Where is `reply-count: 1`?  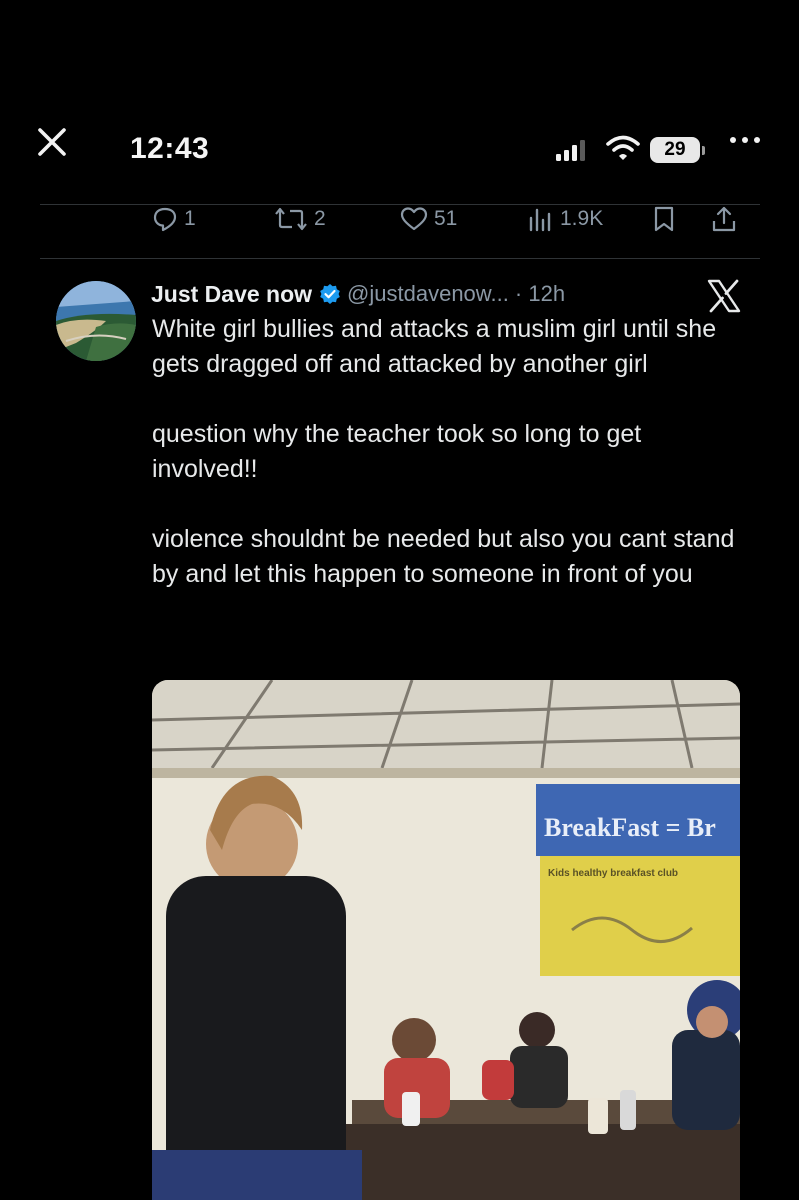 reply-count: 1 is located at coordinates (190, 218).